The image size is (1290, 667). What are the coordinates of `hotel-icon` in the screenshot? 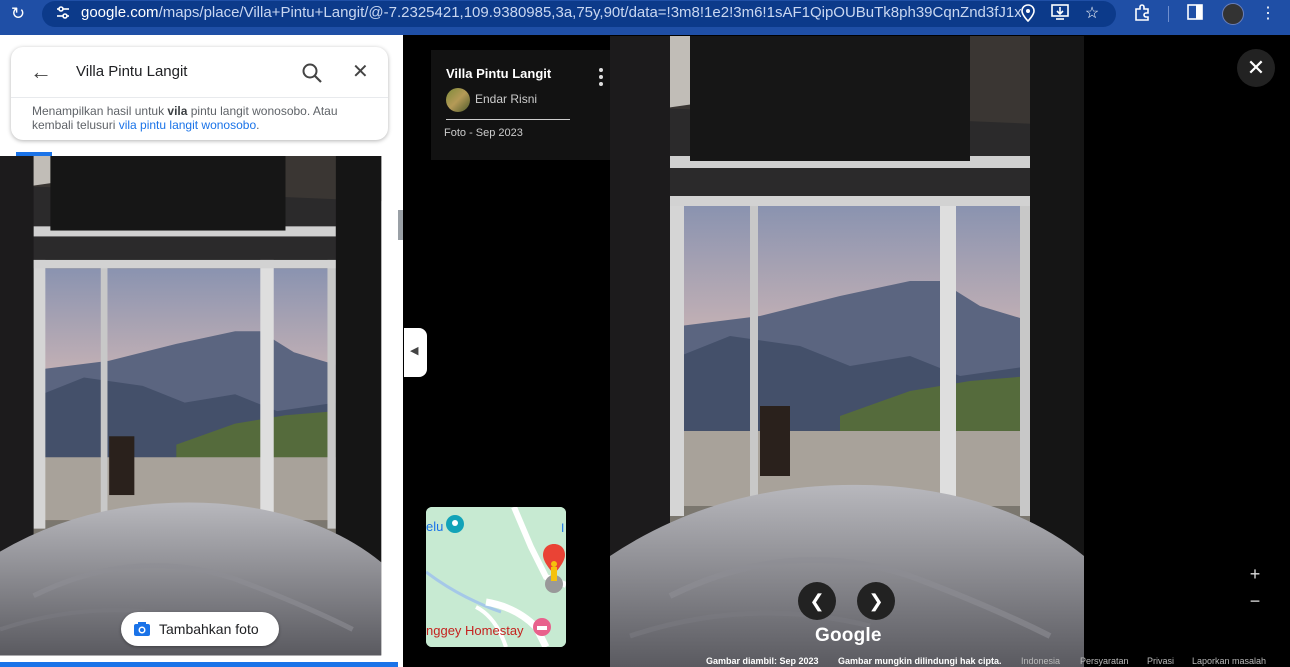 It's located at (542, 627).